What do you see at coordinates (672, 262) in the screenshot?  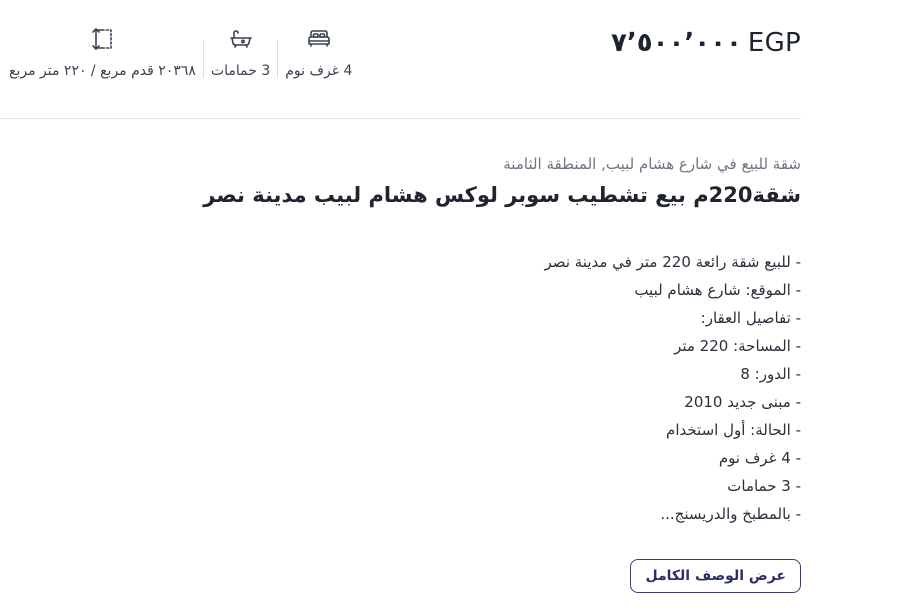 I see `description-line: - للبيع شقة رائعة 220 متر في مدينة نصر` at bounding box center [672, 262].